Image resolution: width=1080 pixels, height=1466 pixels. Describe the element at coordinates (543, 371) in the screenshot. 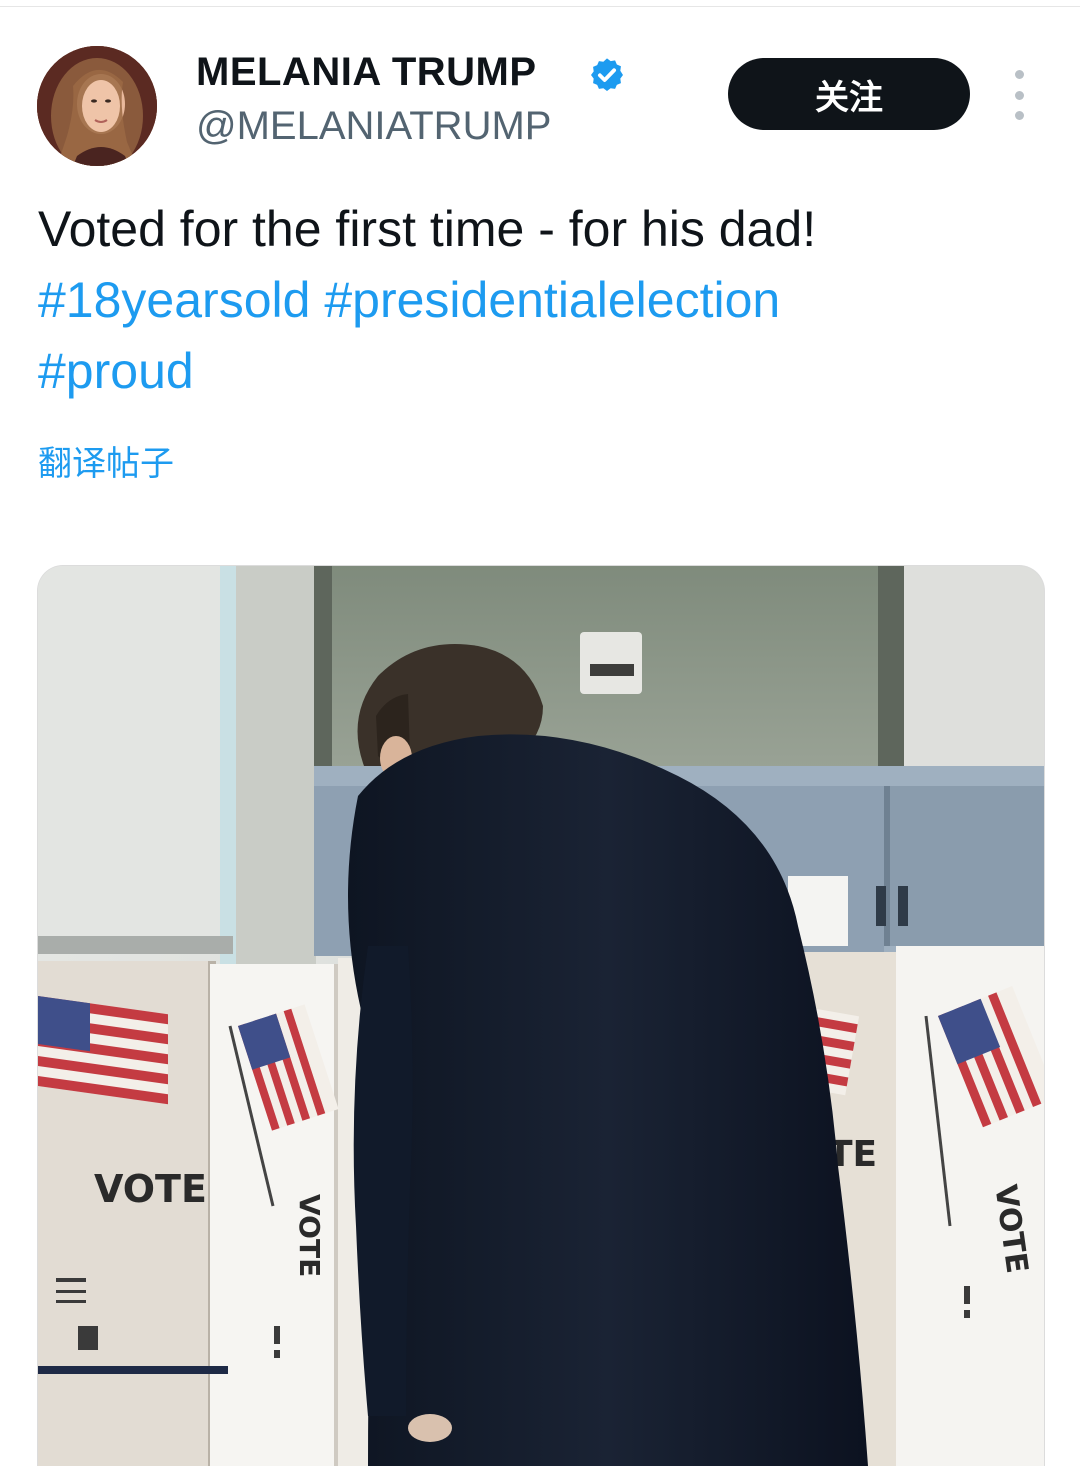

I see `hashtag-line: #proud` at that location.